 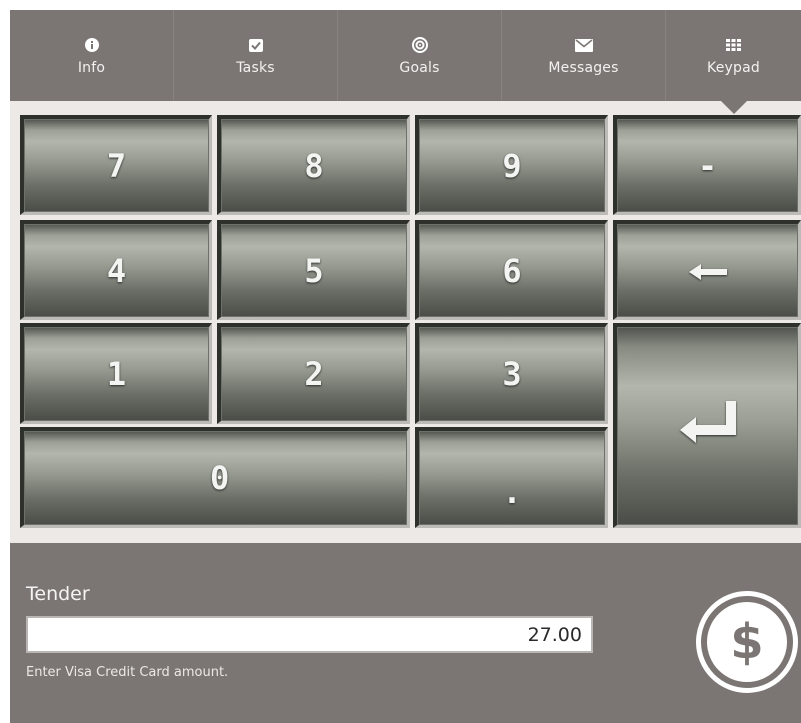 What do you see at coordinates (419, 55) in the screenshot?
I see `nav-tab-goals: Goals` at bounding box center [419, 55].